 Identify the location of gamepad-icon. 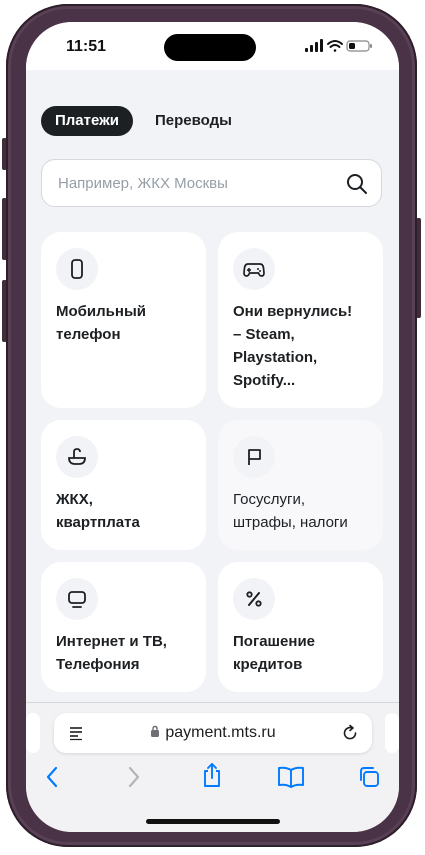
(254, 269).